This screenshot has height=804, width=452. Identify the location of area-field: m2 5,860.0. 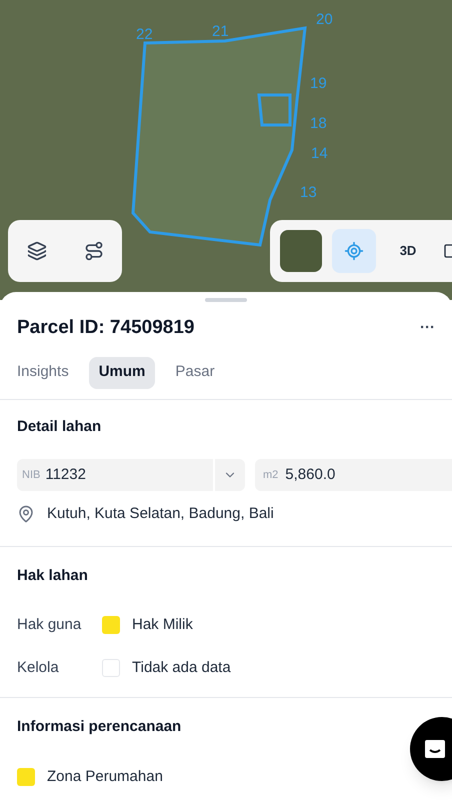
(353, 475).